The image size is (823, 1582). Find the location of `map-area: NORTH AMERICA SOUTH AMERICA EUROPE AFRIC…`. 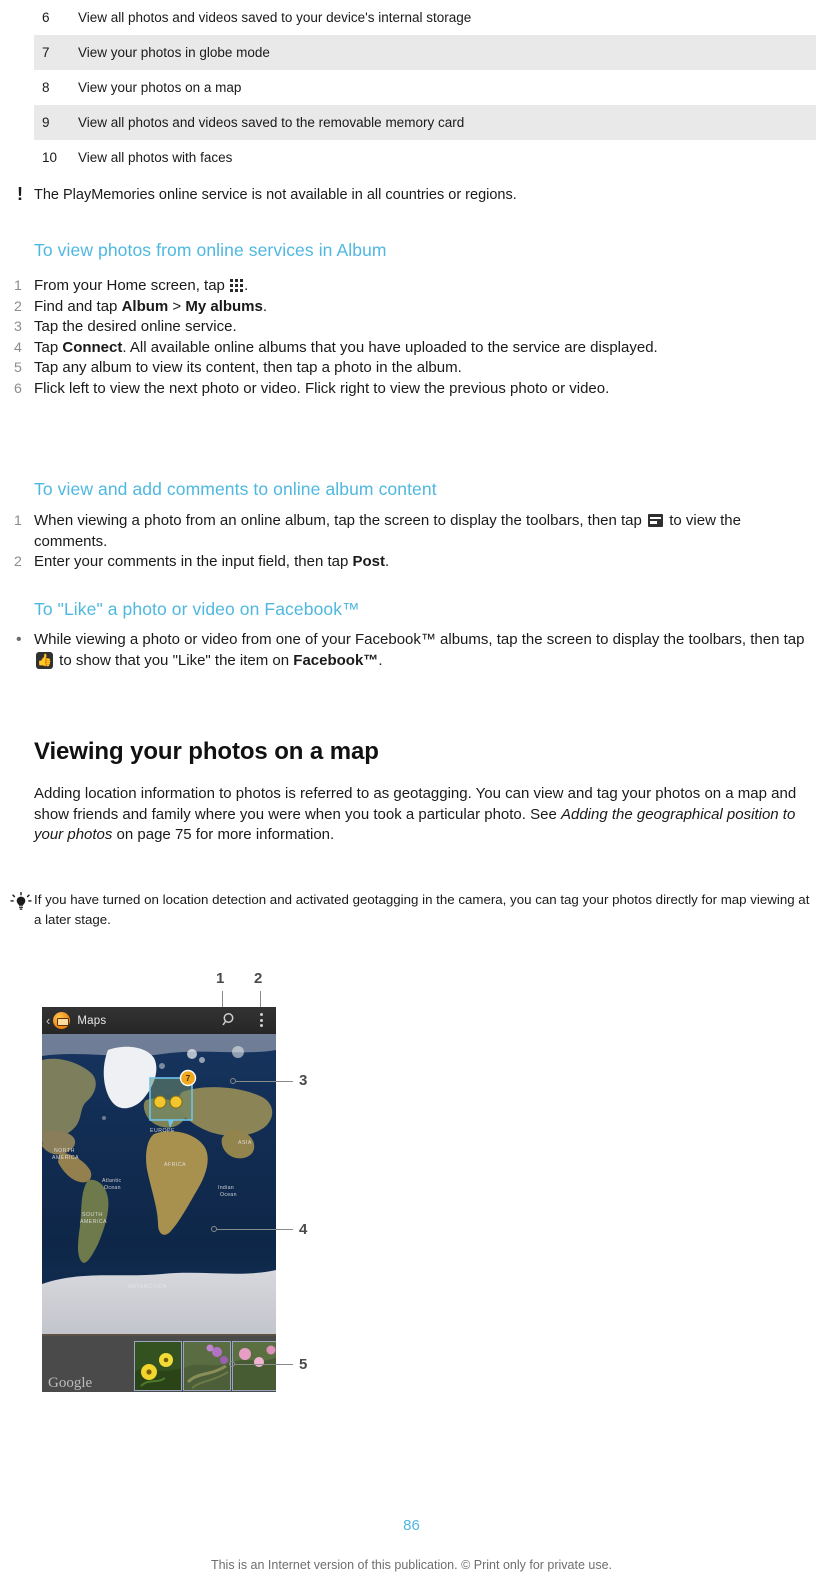

map-area: NORTH AMERICA SOUTH AMERICA EUROPE AFRIC… is located at coordinates (159, 1184).